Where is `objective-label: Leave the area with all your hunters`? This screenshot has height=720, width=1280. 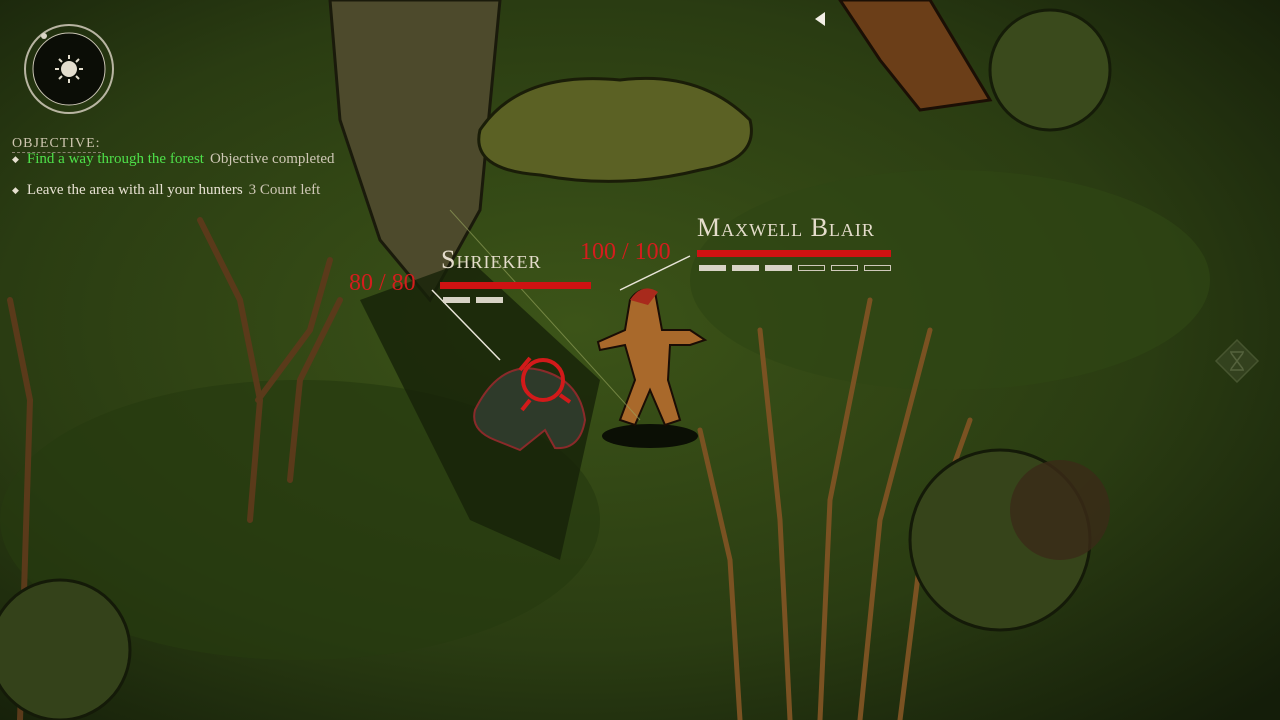 objective-label: Leave the area with all your hunters is located at coordinates (134, 190).